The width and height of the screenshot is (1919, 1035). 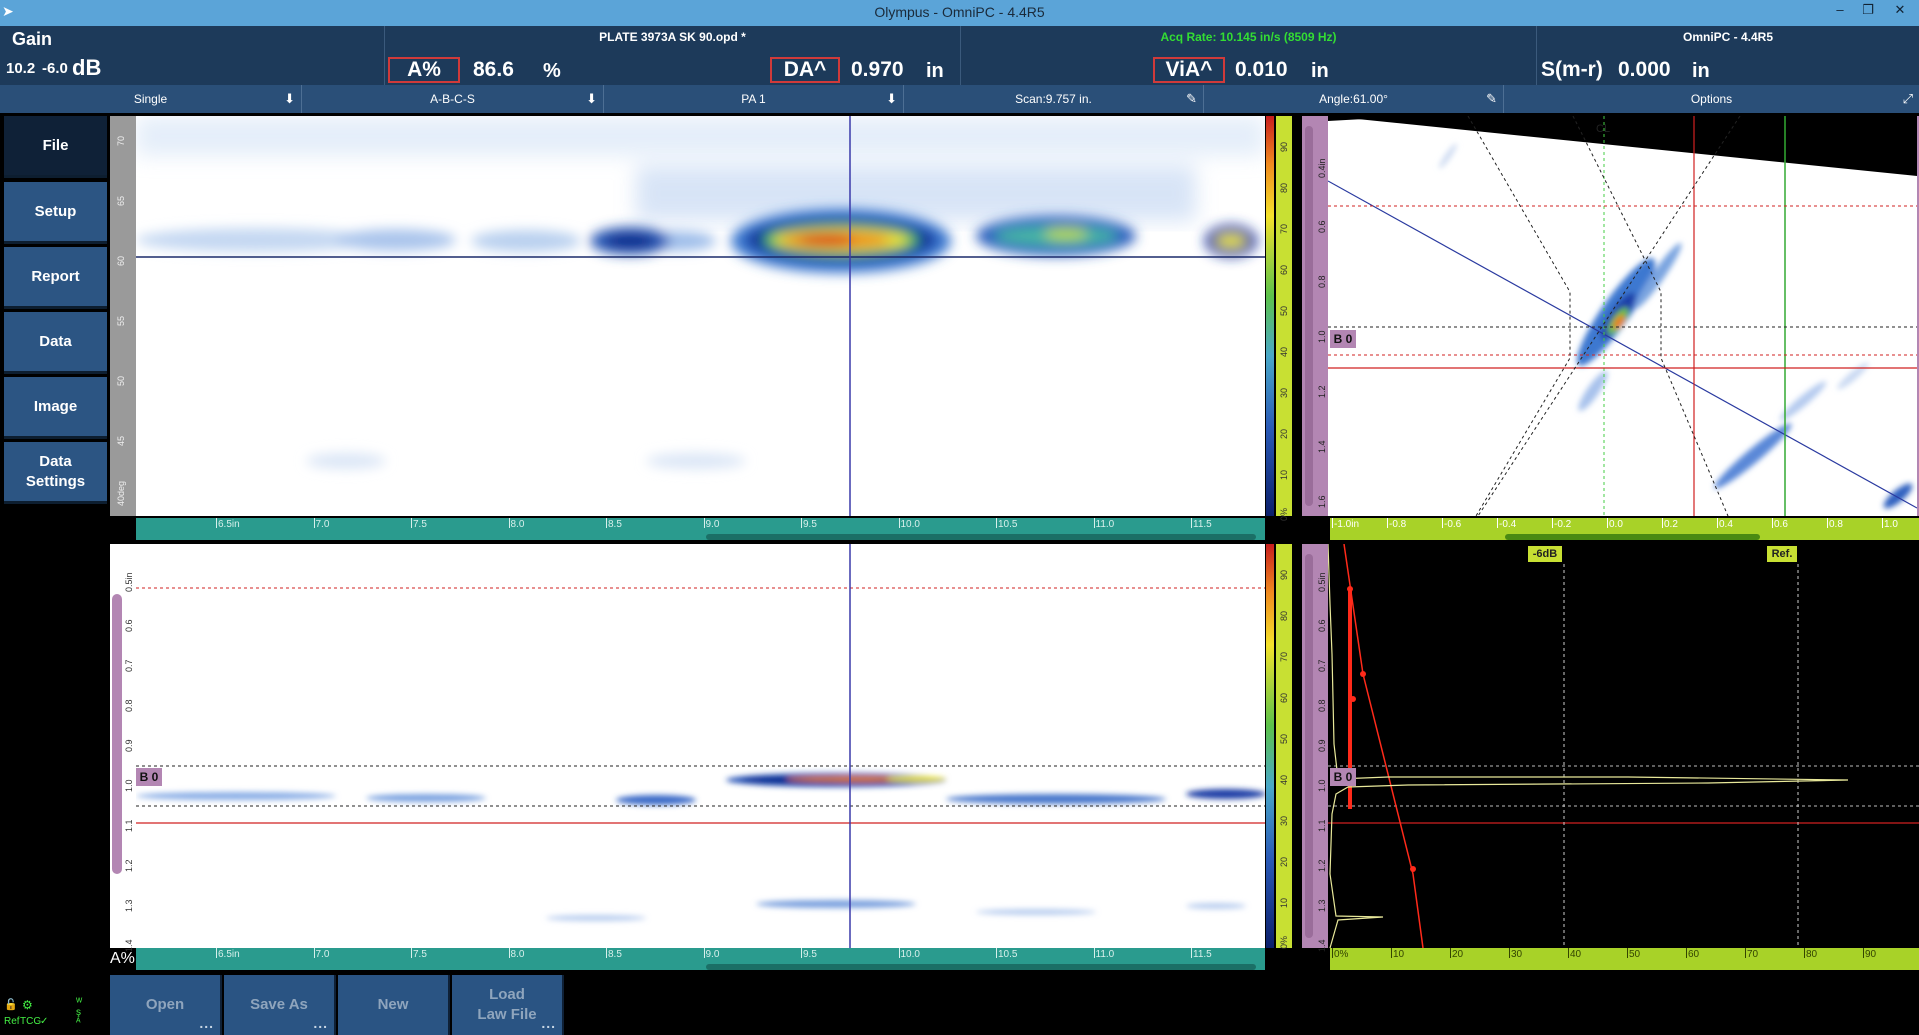 I want to click on bscan-strip-scroll, so click(x=1309, y=746).